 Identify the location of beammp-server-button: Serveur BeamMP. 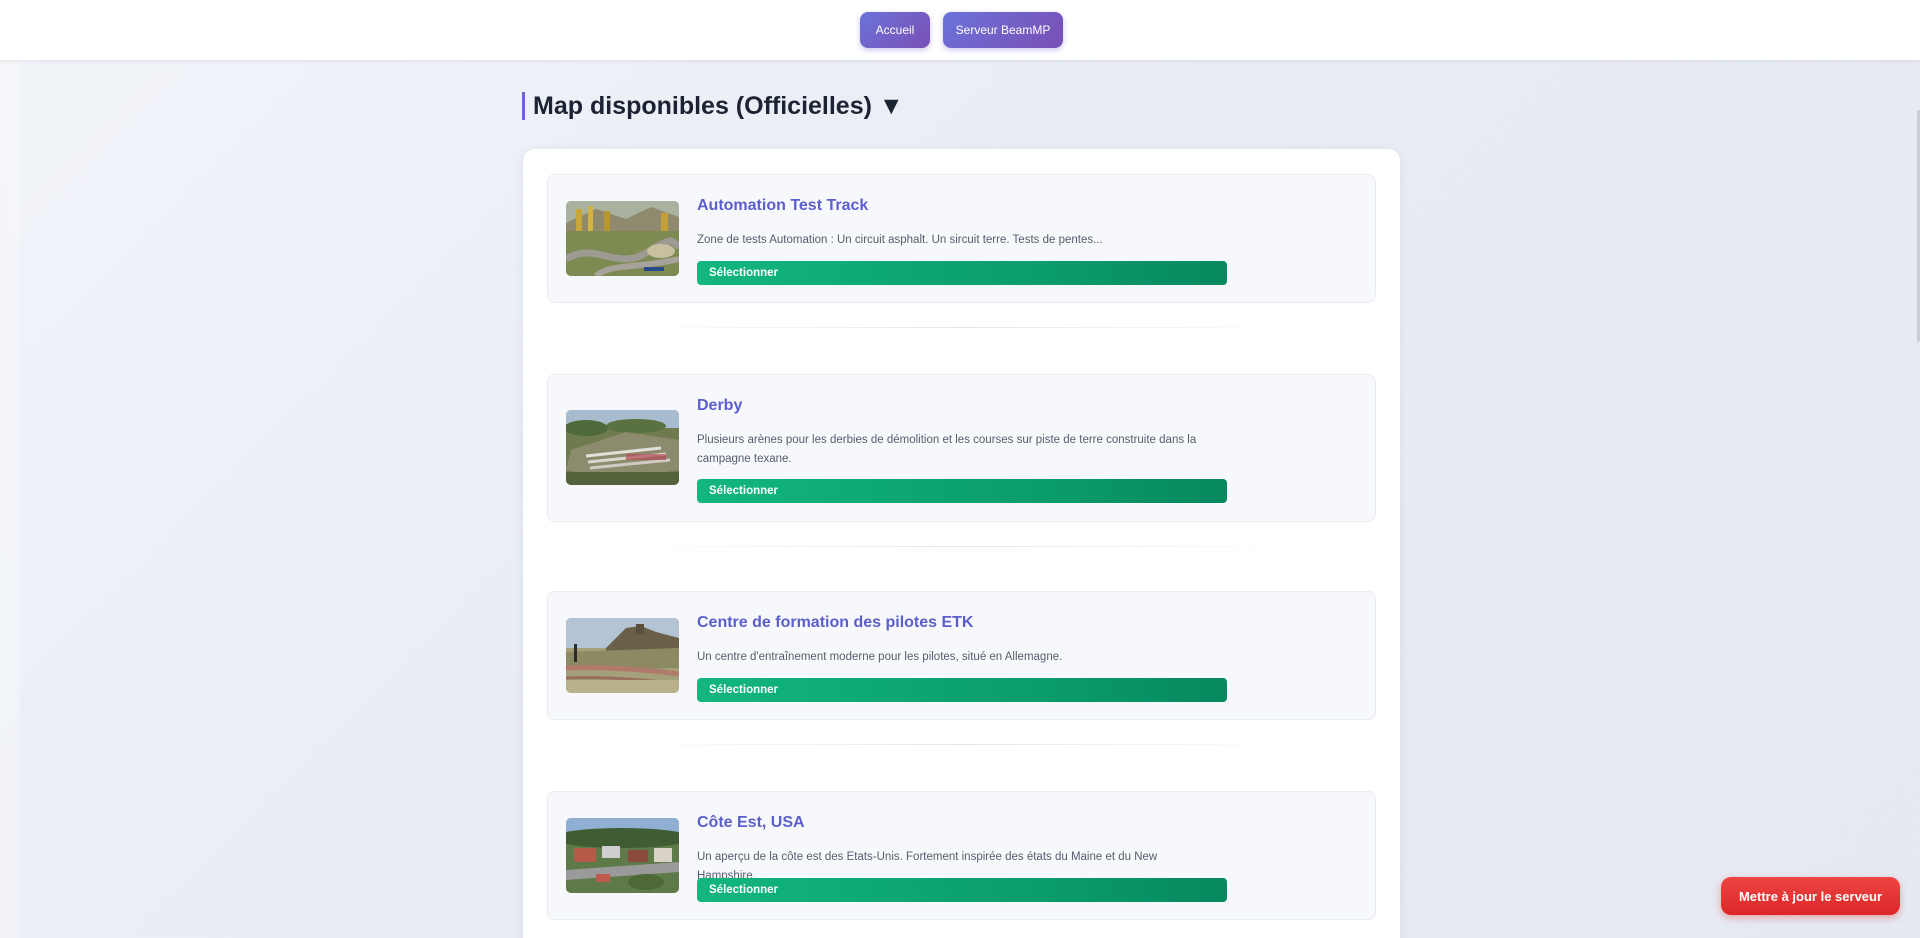
(1003, 30).